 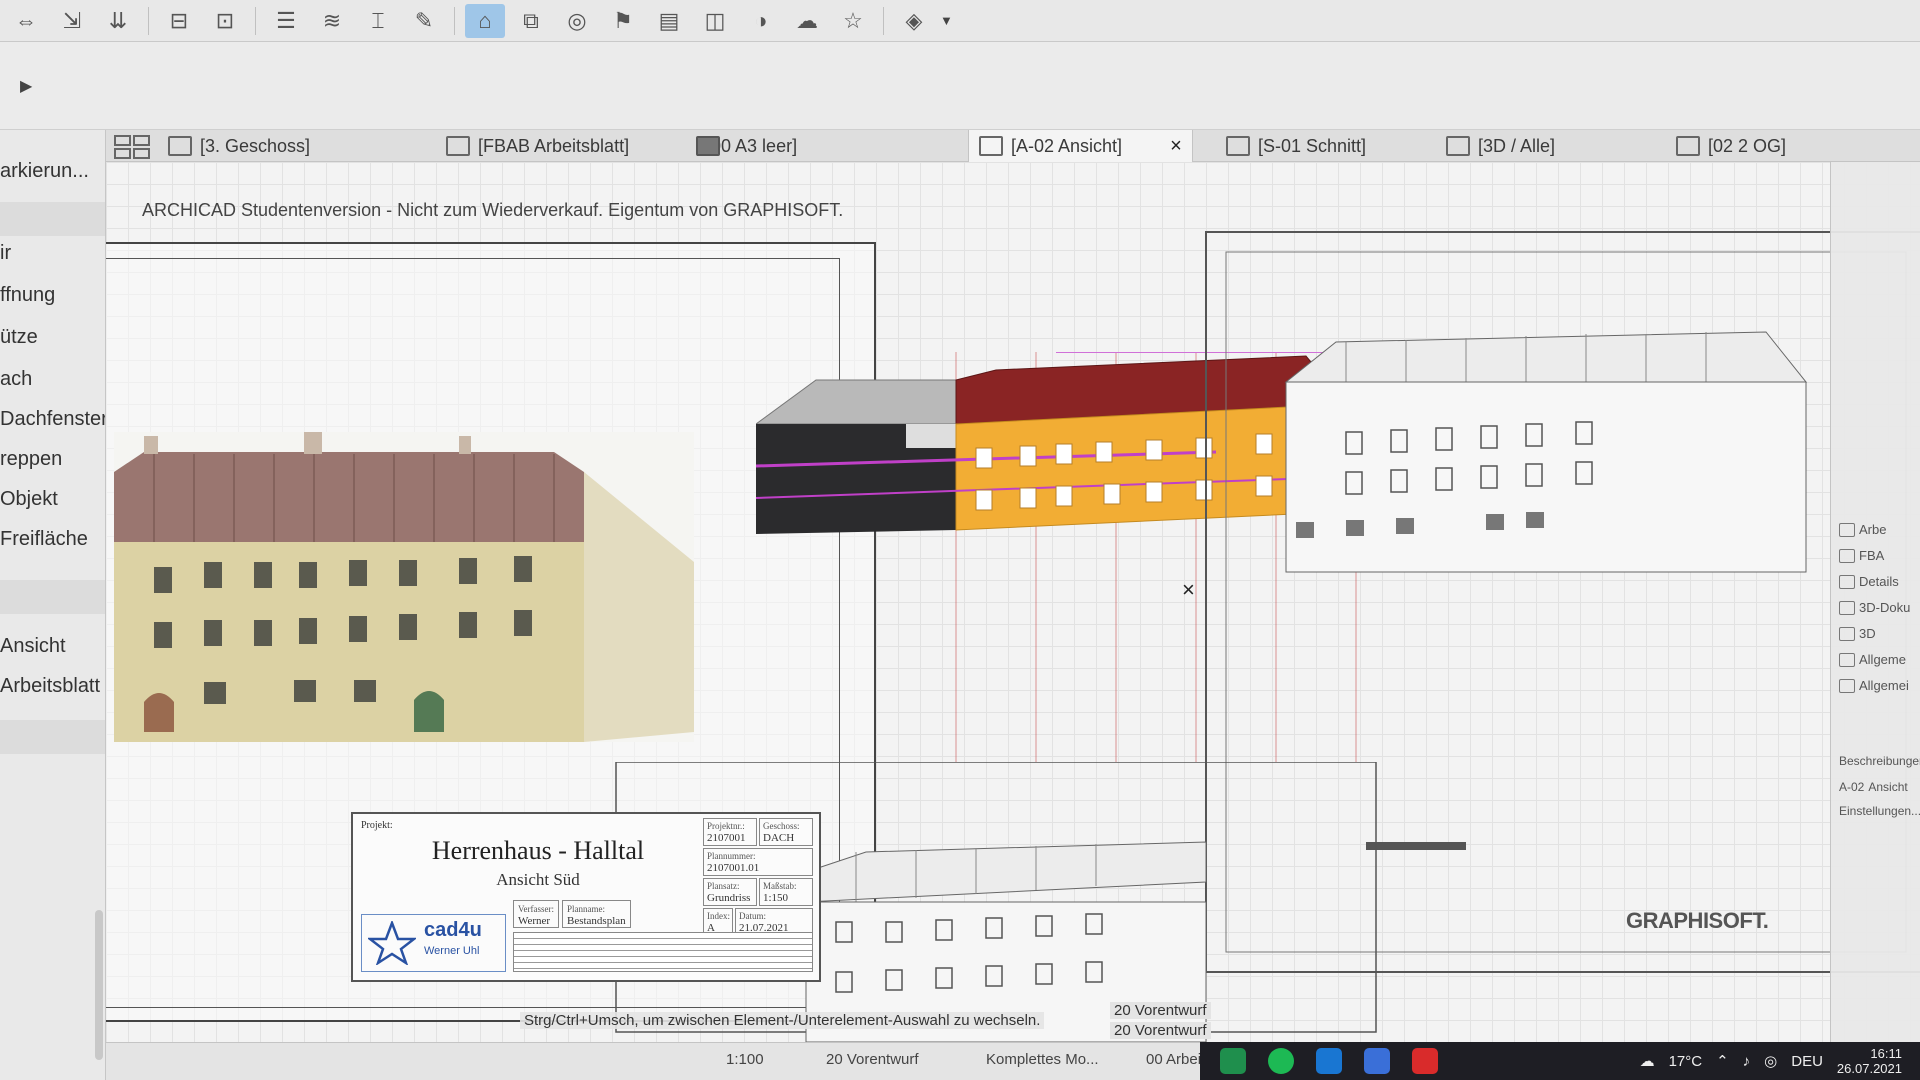 What do you see at coordinates (872, 1059) in the screenshot?
I see `layer-combo-selector: 20 Vorentwurf` at bounding box center [872, 1059].